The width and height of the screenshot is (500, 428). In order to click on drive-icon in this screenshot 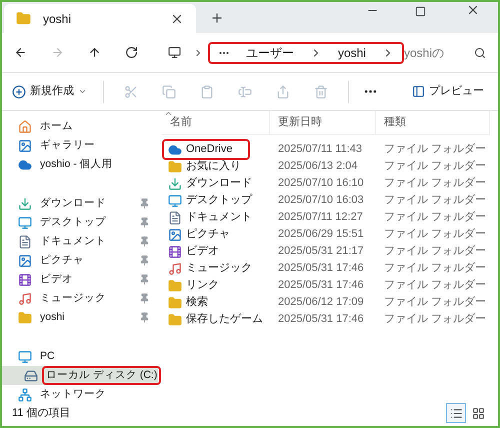, I will do `click(31, 375)`.